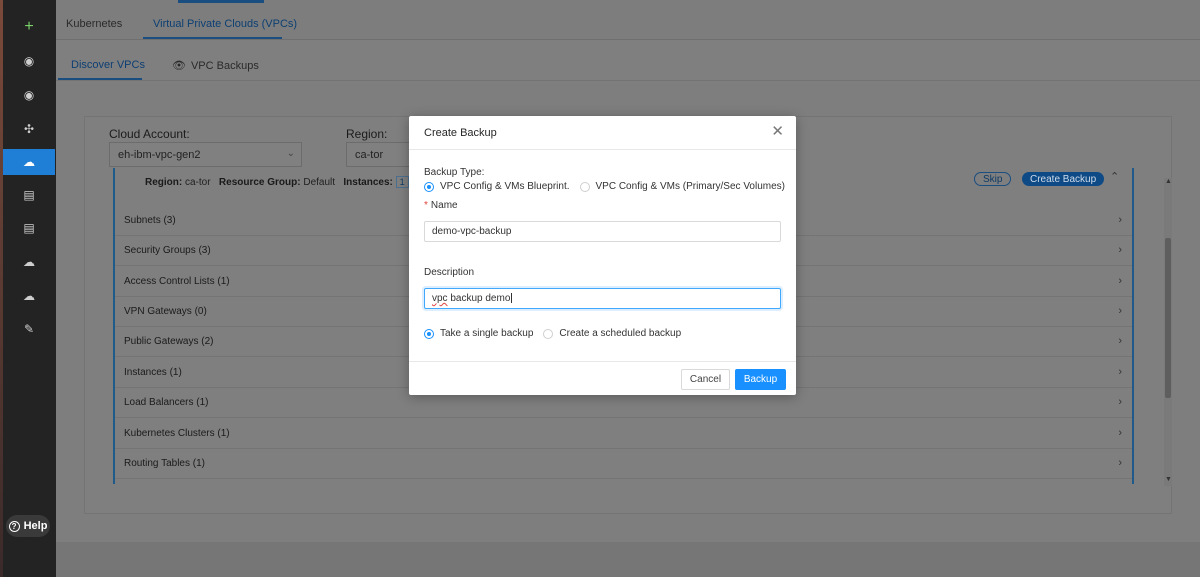 Image resolution: width=1200 pixels, height=577 pixels. I want to click on summary-rg-value: Default, so click(319, 182).